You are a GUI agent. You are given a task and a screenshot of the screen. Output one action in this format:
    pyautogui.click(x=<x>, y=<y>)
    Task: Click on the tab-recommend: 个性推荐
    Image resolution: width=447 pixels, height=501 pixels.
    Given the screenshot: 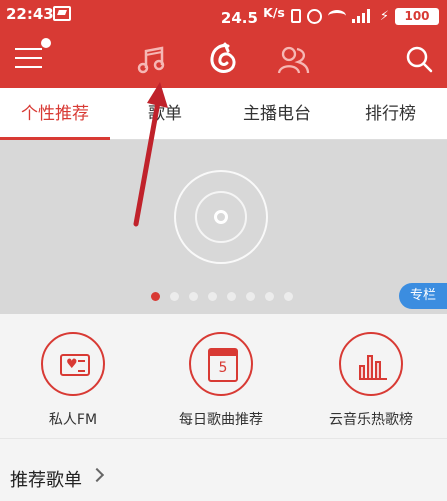 What is the action you would take?
    pyautogui.click(x=55, y=114)
    